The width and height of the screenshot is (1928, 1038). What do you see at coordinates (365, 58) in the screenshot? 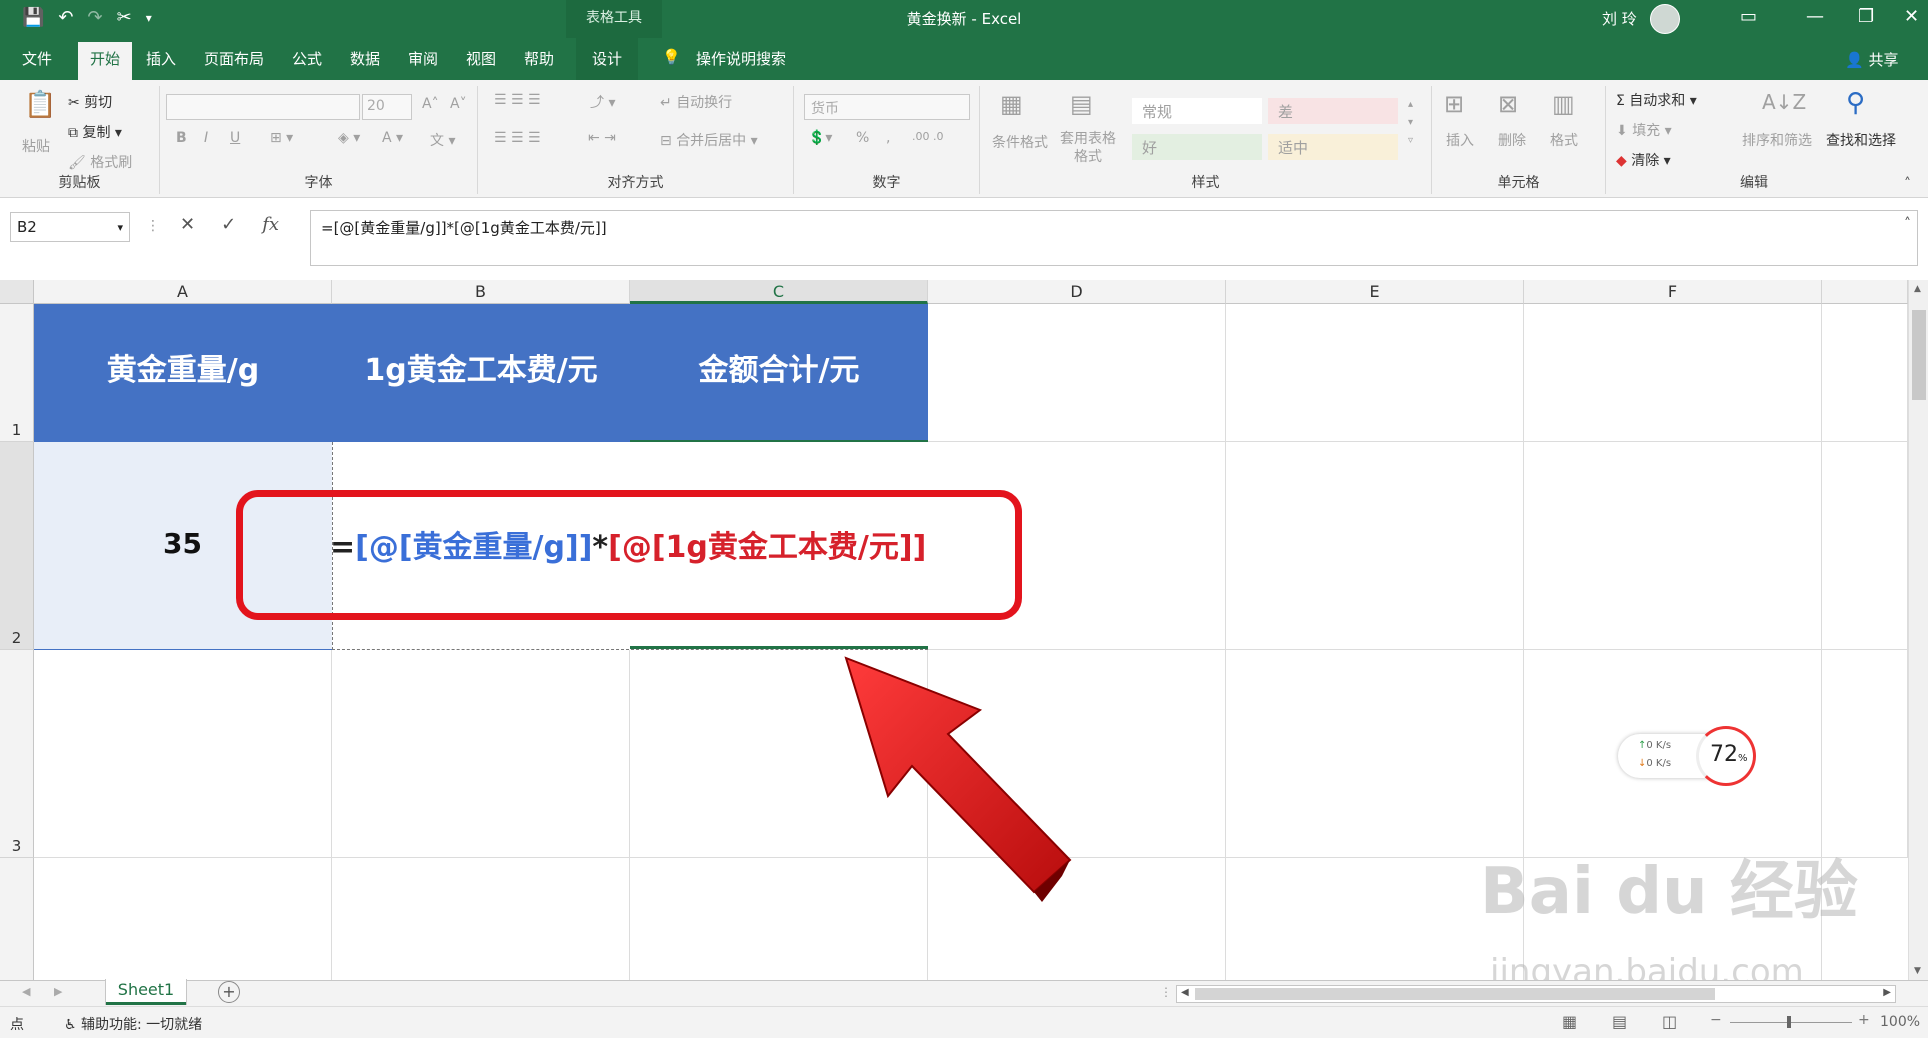
I see `tab-data: 数据` at bounding box center [365, 58].